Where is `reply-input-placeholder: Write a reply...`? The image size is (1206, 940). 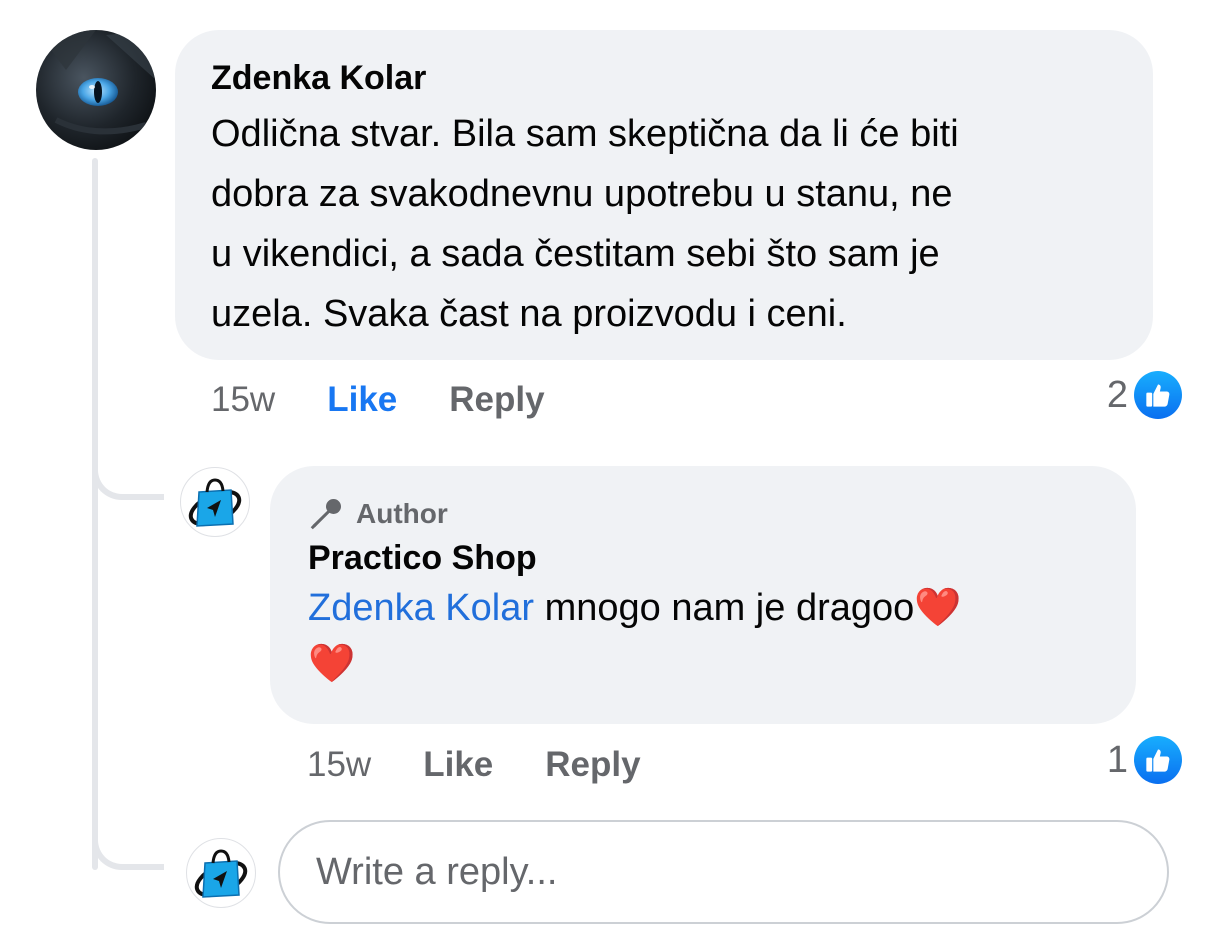
reply-input-placeholder: Write a reply... is located at coordinates (437, 871).